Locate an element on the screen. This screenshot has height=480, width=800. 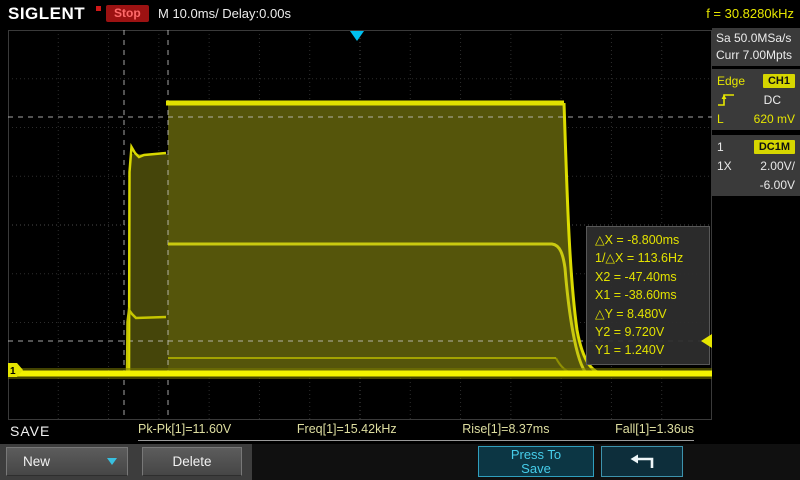
timebase-readout: M 10.0ms/ Delay:0.00s is located at coordinates (224, 13).